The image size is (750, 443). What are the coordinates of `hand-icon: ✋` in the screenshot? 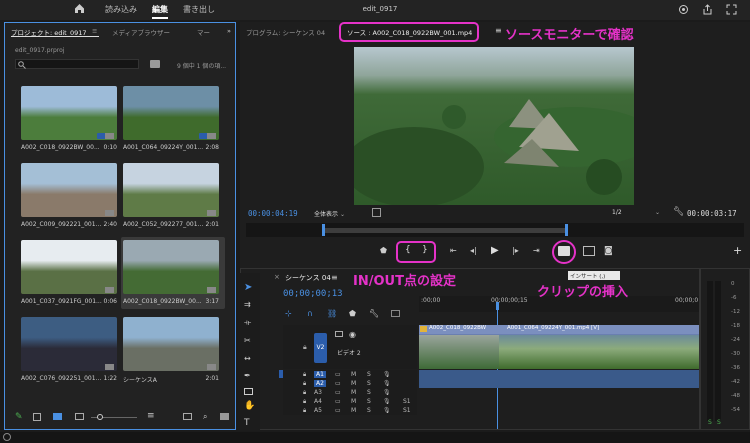 It's located at (249, 406).